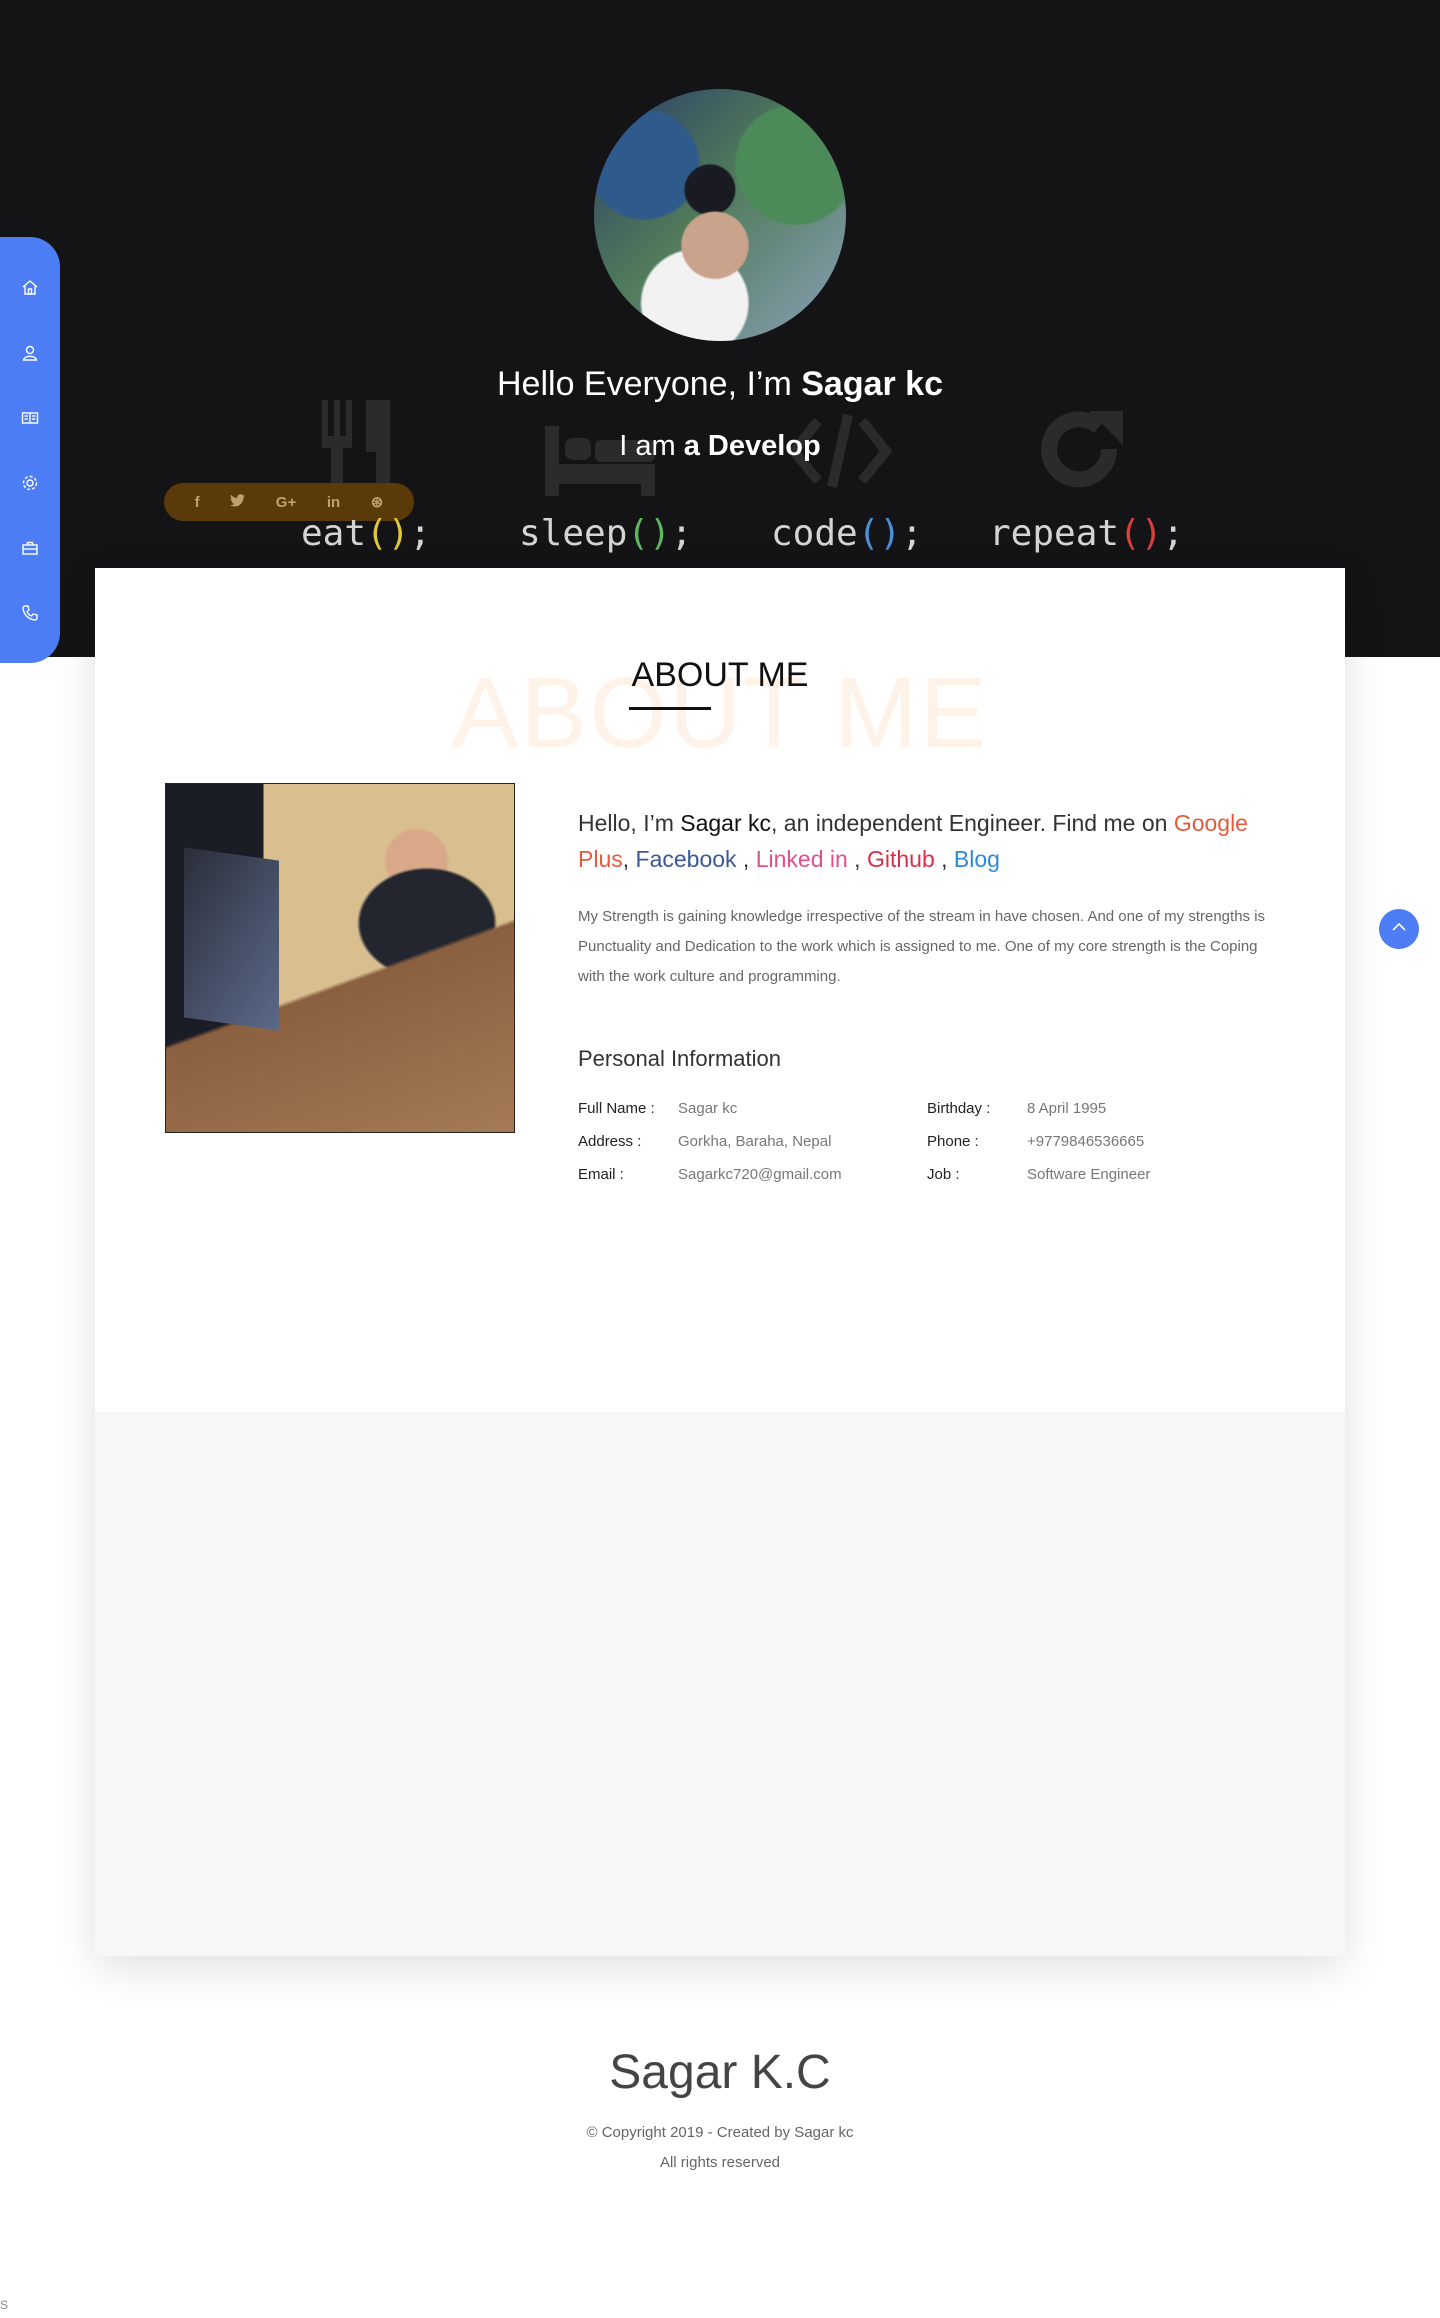 The width and height of the screenshot is (1440, 2318). What do you see at coordinates (616, 1108) in the screenshot?
I see `info-label: Full Name :` at bounding box center [616, 1108].